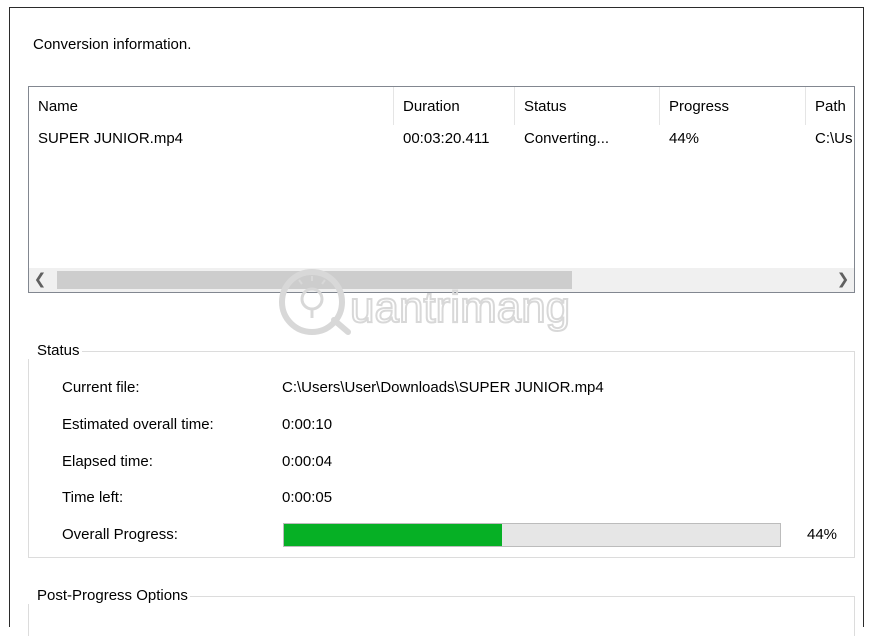 This screenshot has width=870, height=636. I want to click on elapsed-time-value: 0:00:04, so click(307, 461).